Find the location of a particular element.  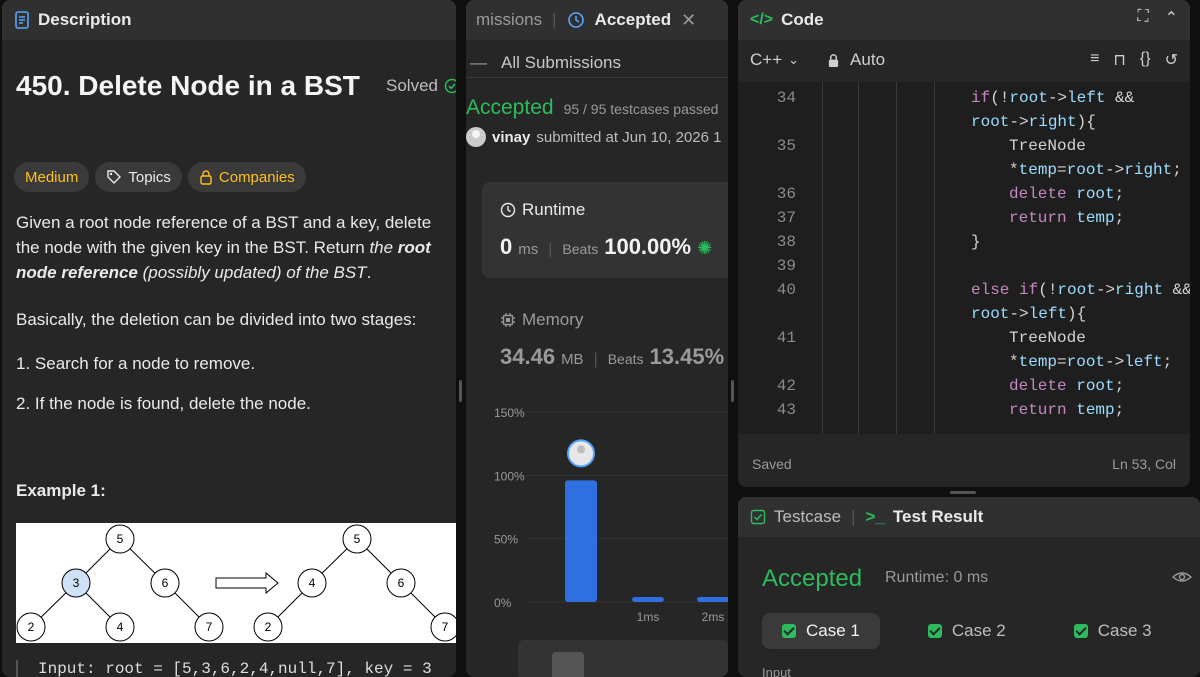

username: vinay is located at coordinates (511, 137).